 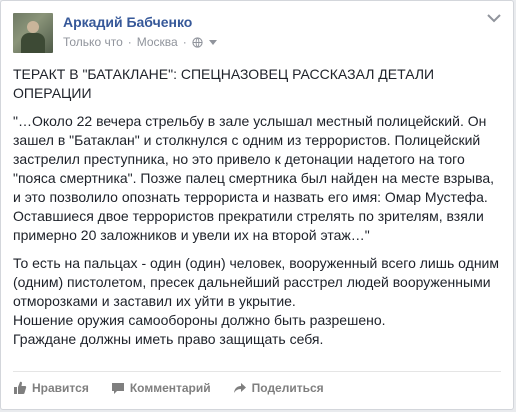 What do you see at coordinates (257, 371) in the screenshot?
I see `actions-divider` at bounding box center [257, 371].